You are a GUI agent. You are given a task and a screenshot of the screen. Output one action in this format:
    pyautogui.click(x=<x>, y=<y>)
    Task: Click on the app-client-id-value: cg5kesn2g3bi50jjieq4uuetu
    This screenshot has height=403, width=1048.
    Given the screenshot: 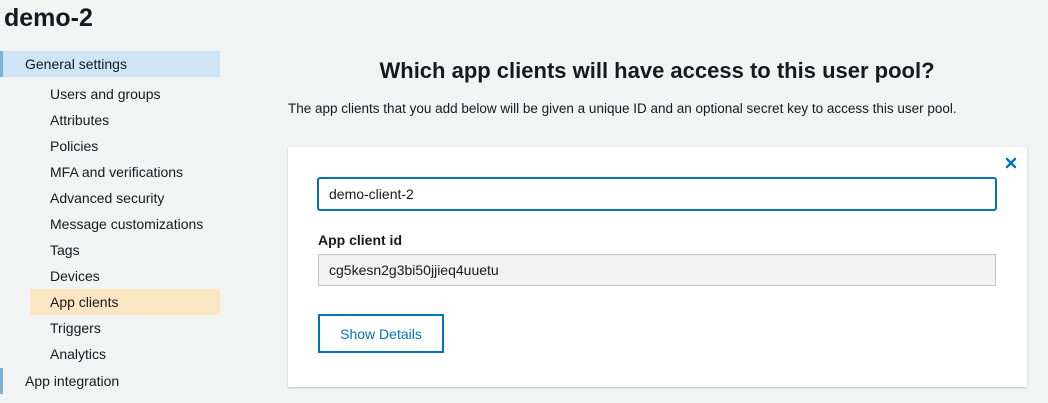 What is the action you would take?
    pyautogui.click(x=657, y=270)
    